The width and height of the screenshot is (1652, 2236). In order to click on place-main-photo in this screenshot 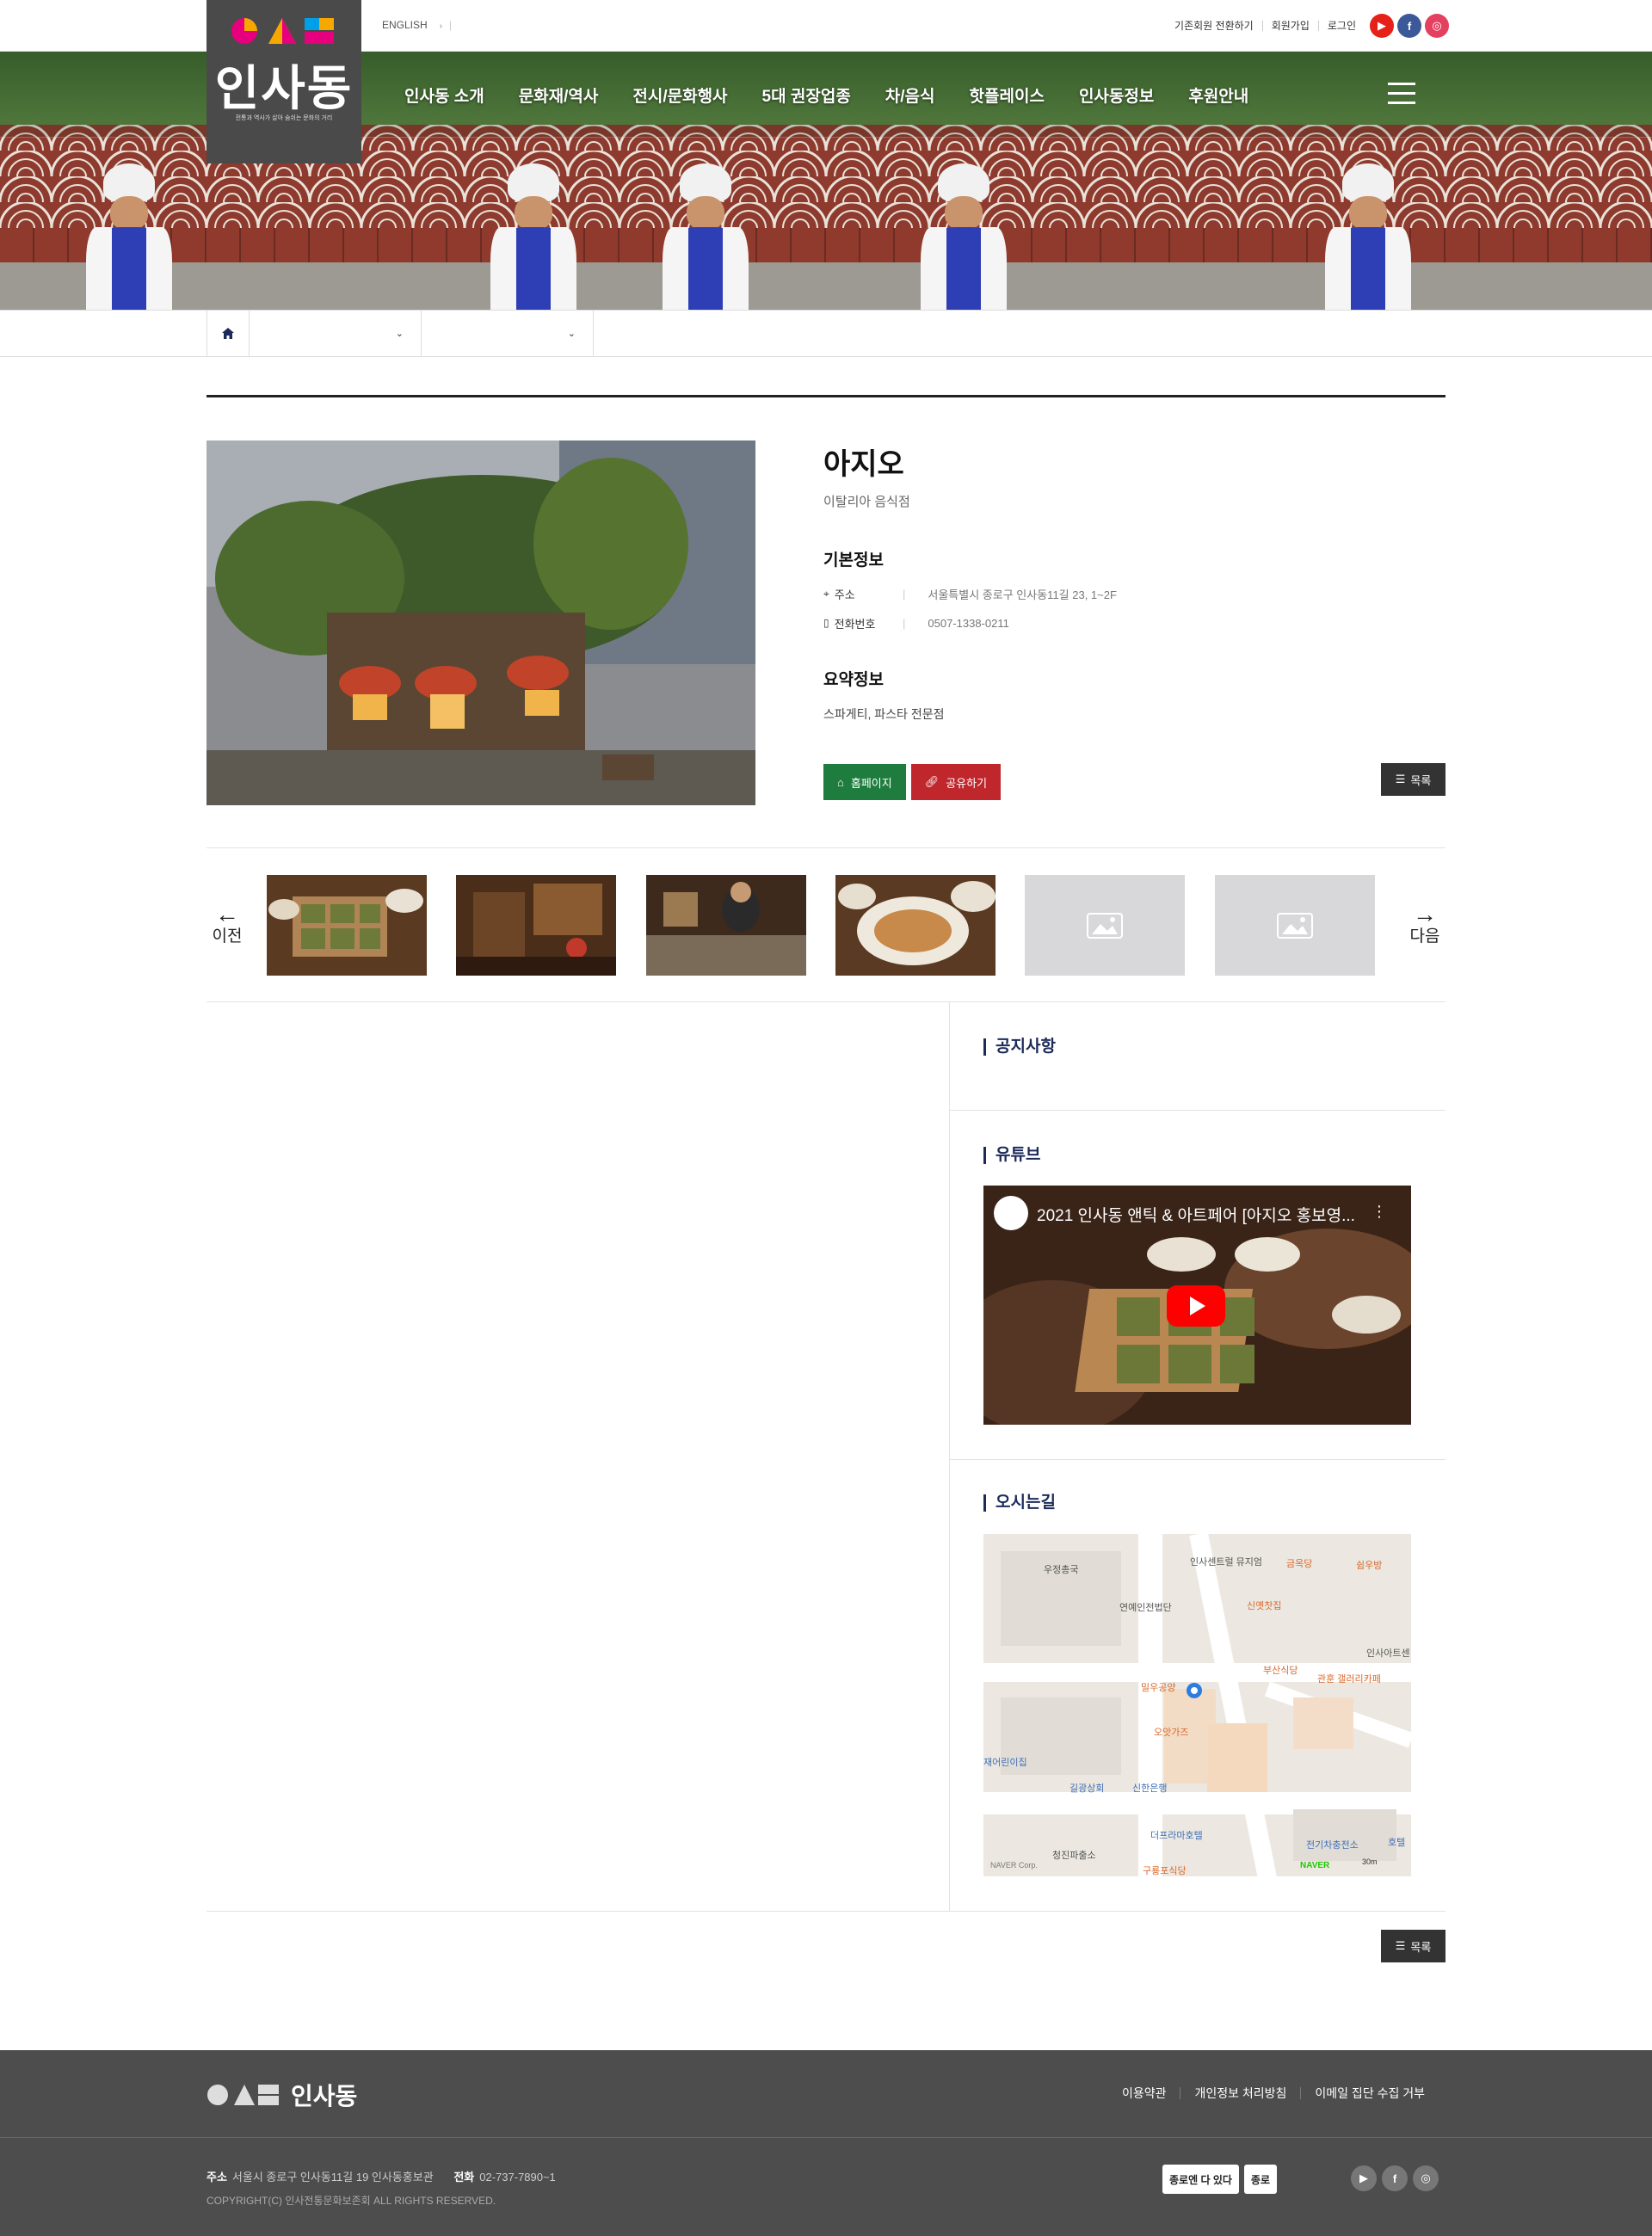, I will do `click(480, 622)`.